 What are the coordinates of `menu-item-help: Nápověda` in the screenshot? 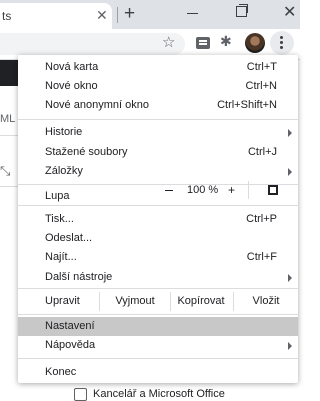 It's located at (158, 345).